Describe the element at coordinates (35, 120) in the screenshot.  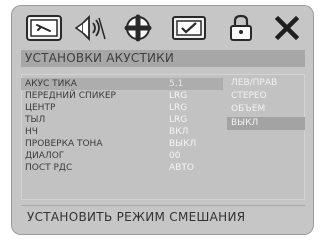
I see `setting-label: ТЫЛ` at that location.